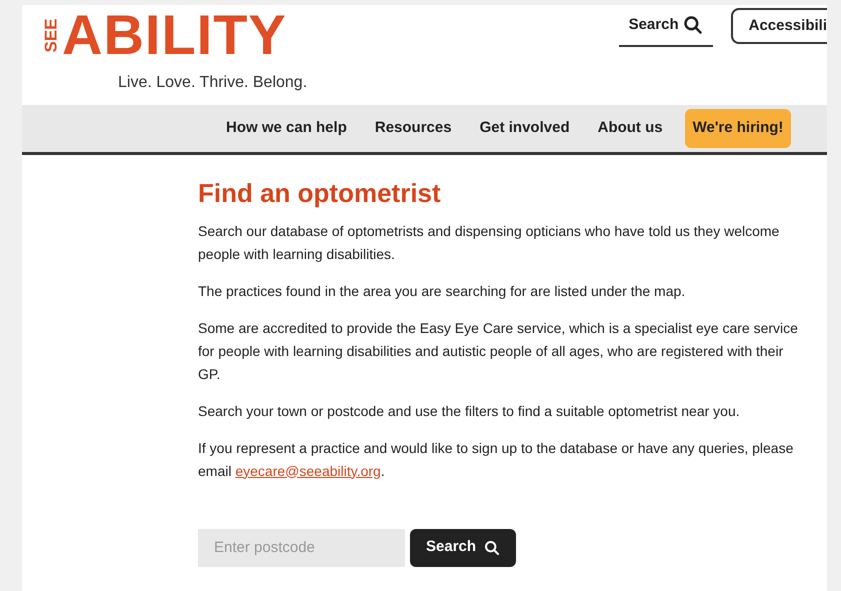 This screenshot has height=591, width=841. I want to click on nav-link: How we can help, so click(286, 128).